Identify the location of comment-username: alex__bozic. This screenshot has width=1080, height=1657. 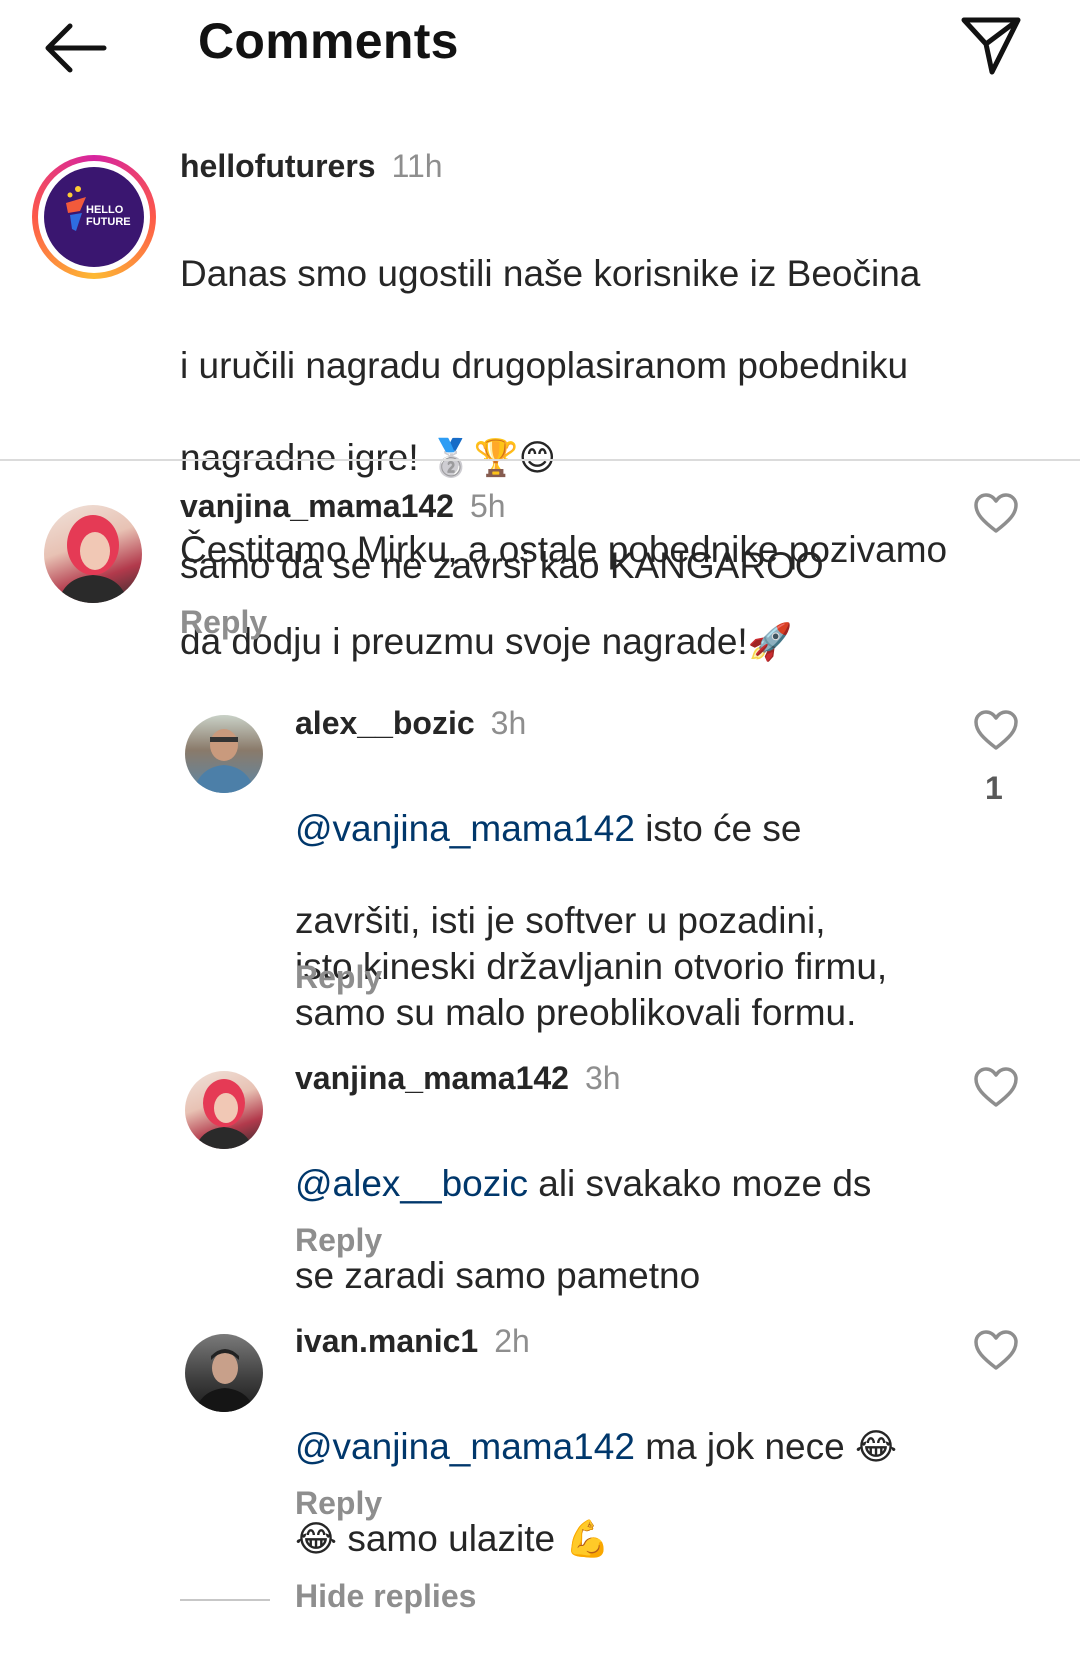
(385, 723).